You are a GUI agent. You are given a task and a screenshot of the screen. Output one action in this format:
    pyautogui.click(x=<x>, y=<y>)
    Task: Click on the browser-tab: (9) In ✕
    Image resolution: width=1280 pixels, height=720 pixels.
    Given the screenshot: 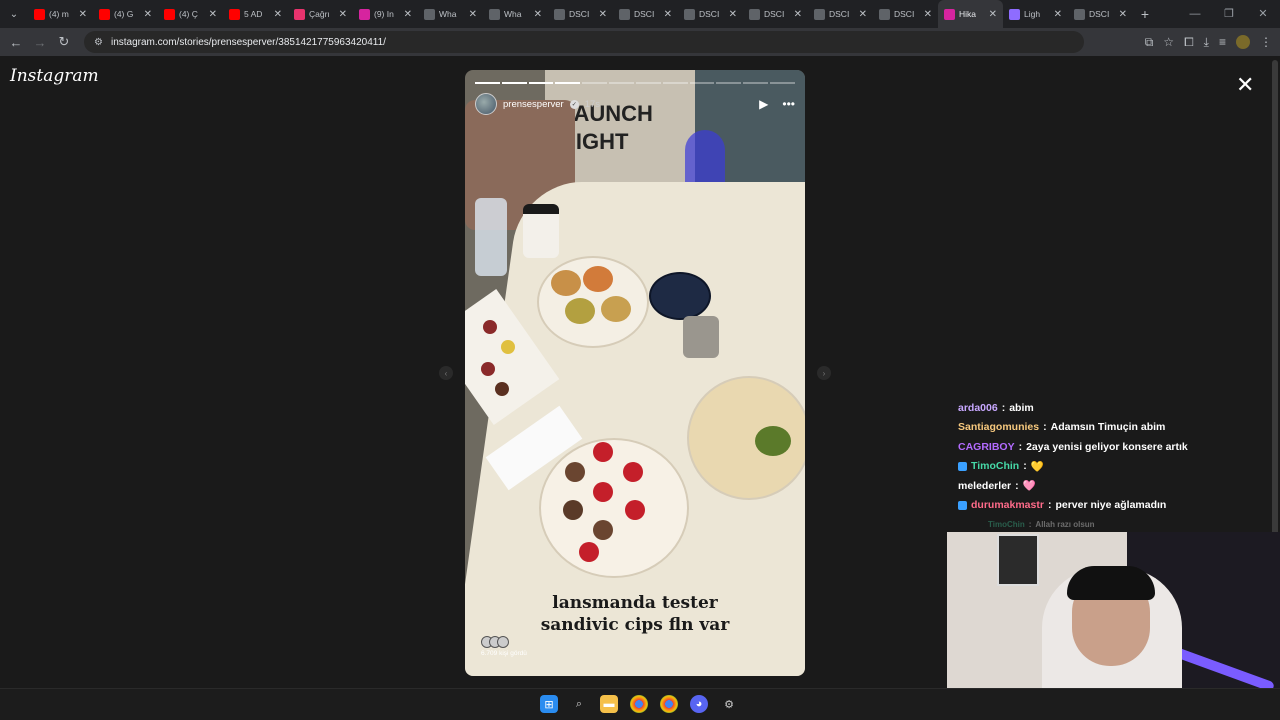 What is the action you would take?
    pyautogui.click(x=385, y=14)
    